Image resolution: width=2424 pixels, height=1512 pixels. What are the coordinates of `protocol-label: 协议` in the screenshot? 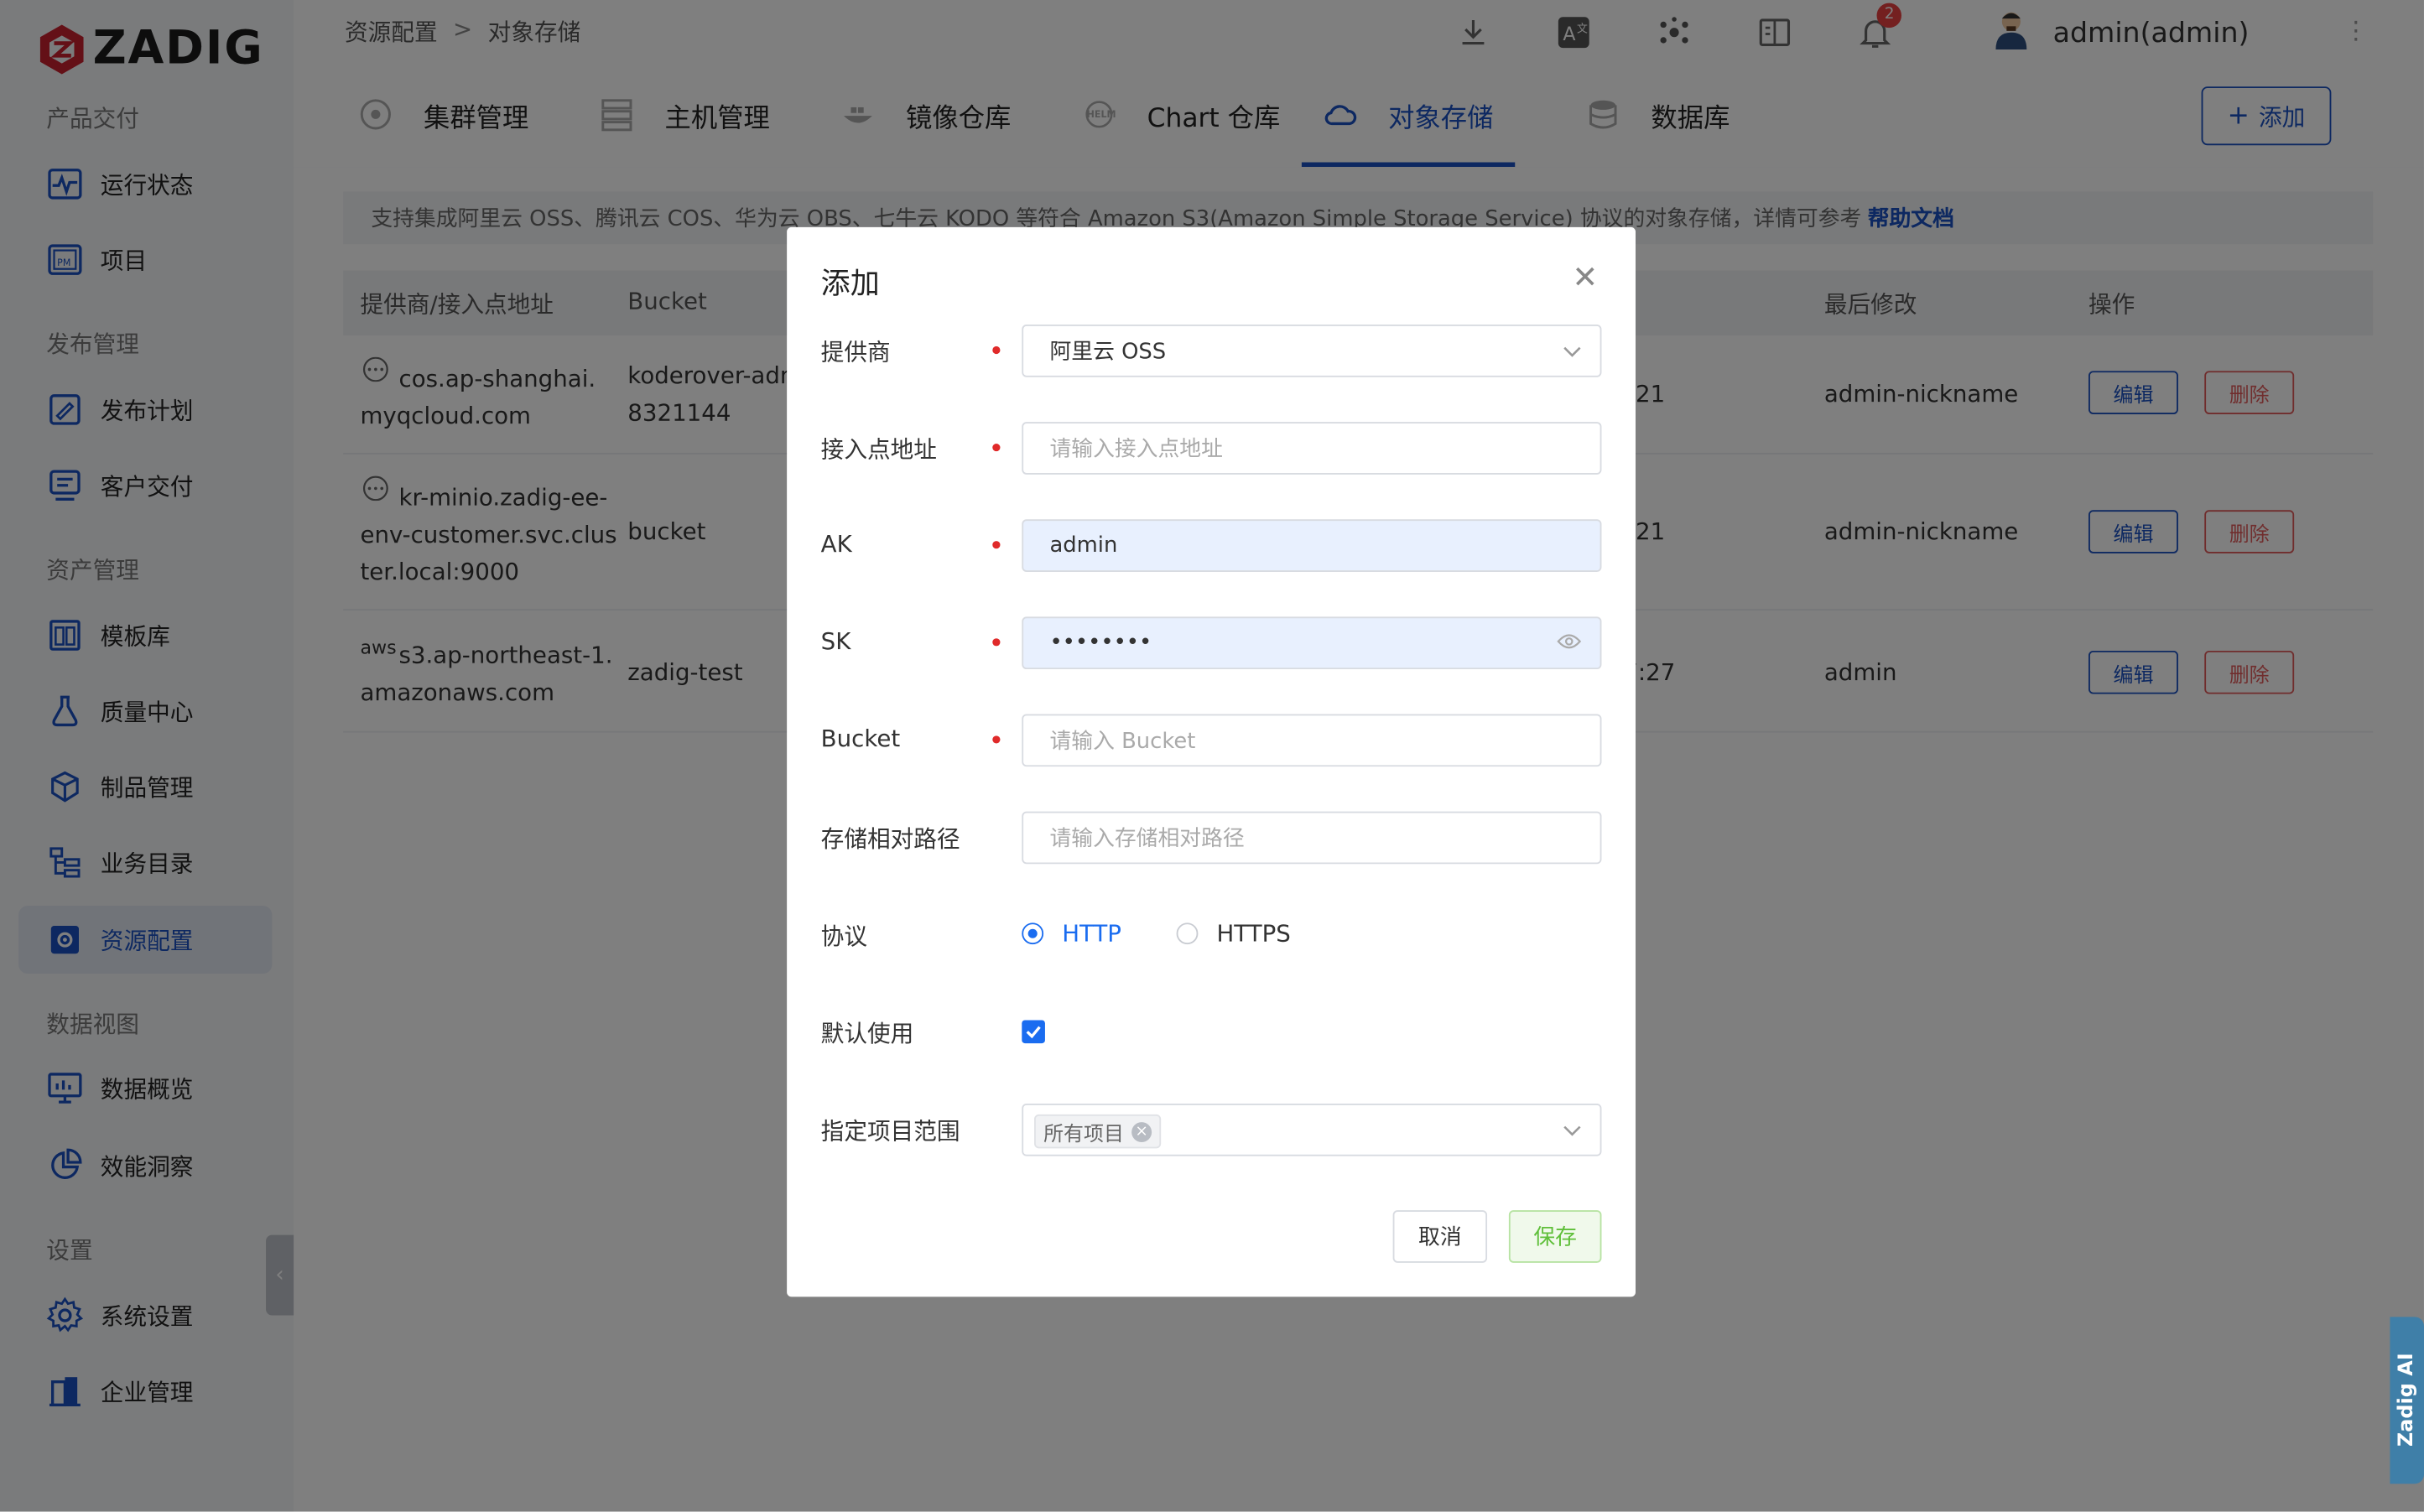 It's located at (844, 936).